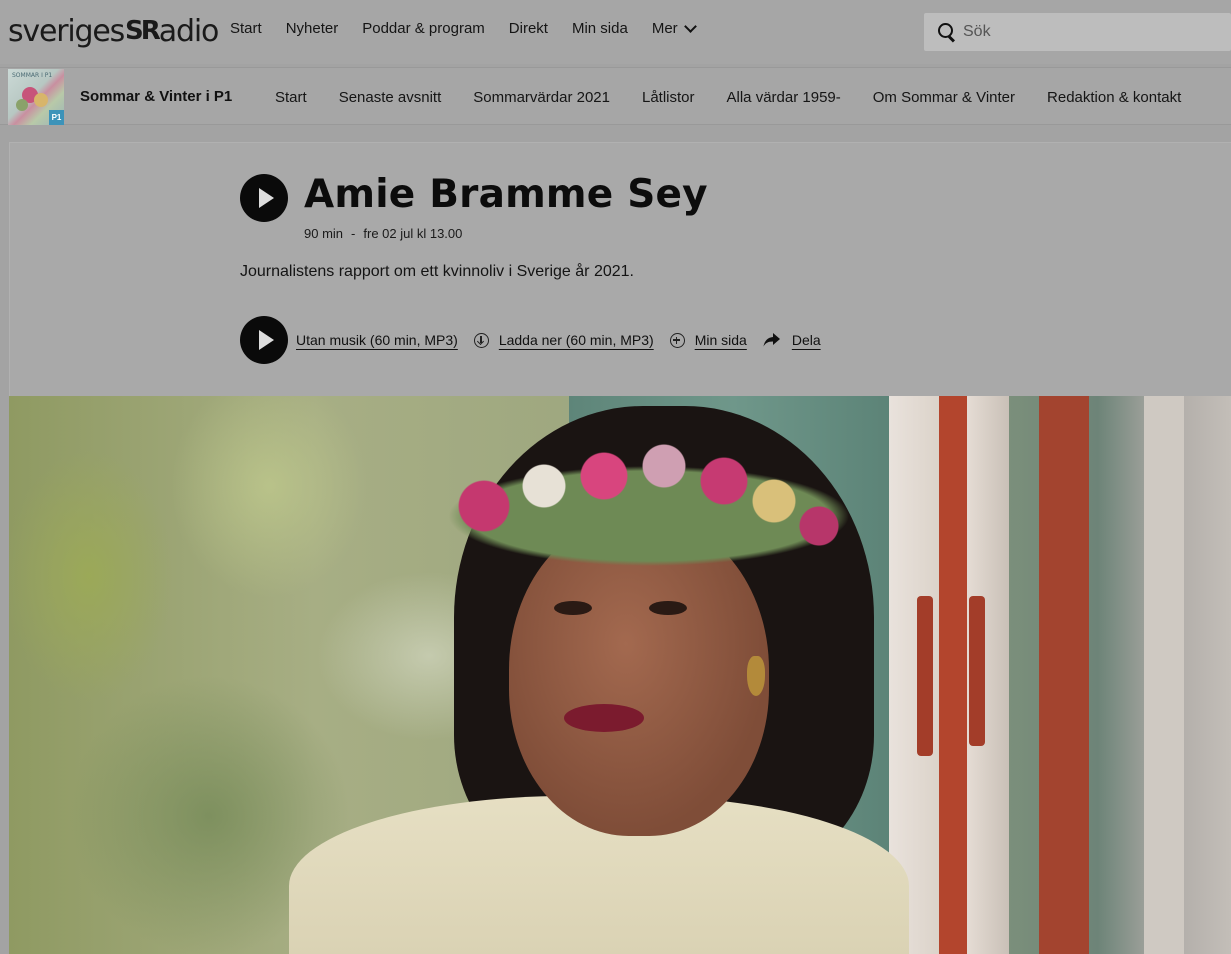 The height and width of the screenshot is (954, 1231). Describe the element at coordinates (528, 28) in the screenshot. I see `nav-direkt: Direkt` at that location.